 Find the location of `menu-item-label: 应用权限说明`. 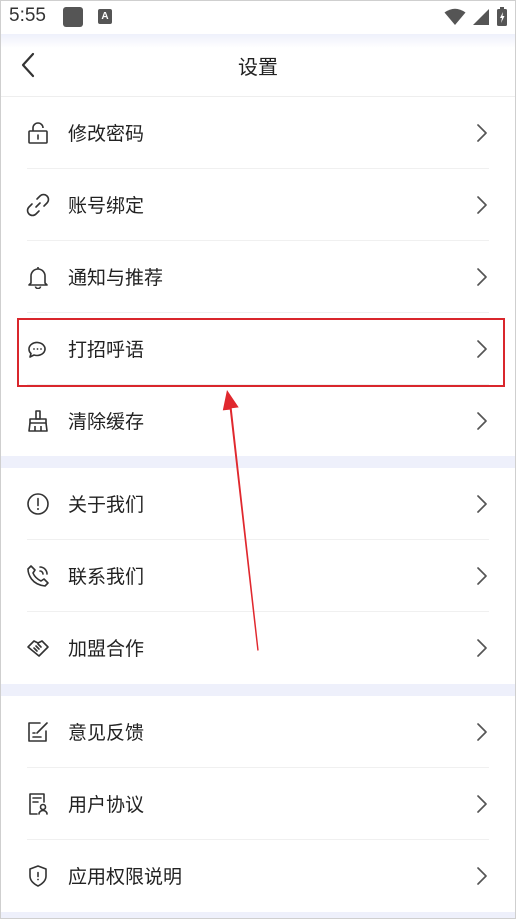

menu-item-label: 应用权限说明 is located at coordinates (125, 877).